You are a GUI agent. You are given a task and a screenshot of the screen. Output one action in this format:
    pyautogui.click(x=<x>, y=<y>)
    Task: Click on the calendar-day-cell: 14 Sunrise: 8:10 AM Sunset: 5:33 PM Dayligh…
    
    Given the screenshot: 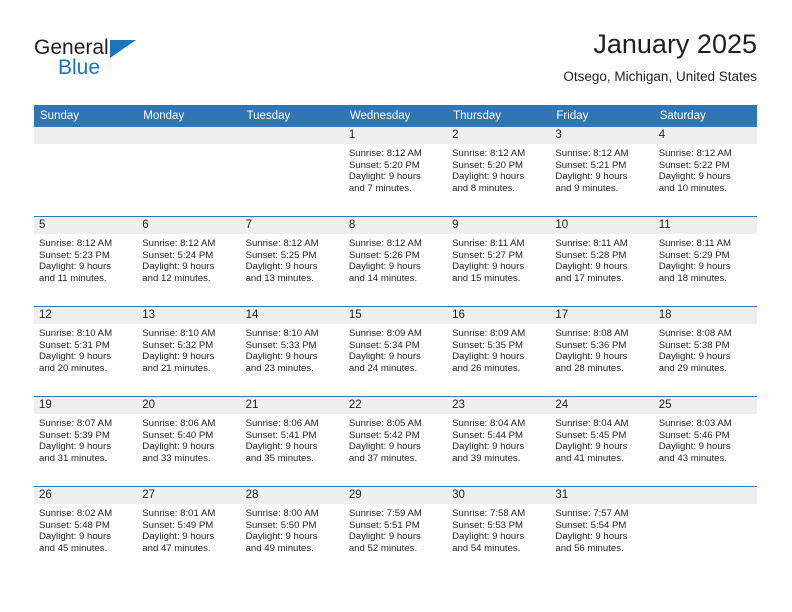 What is the action you would take?
    pyautogui.click(x=292, y=351)
    